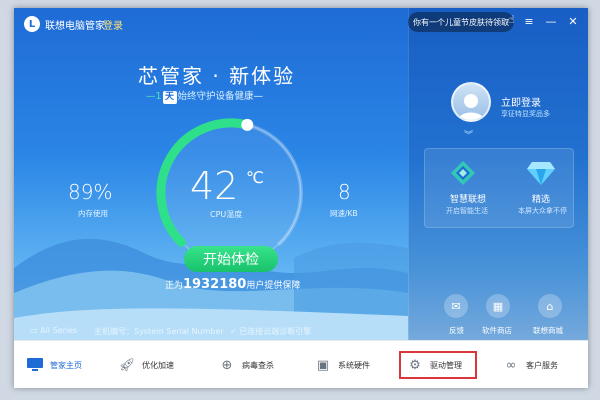  I want to click on check-circle-icon: ✓, so click(235, 331).